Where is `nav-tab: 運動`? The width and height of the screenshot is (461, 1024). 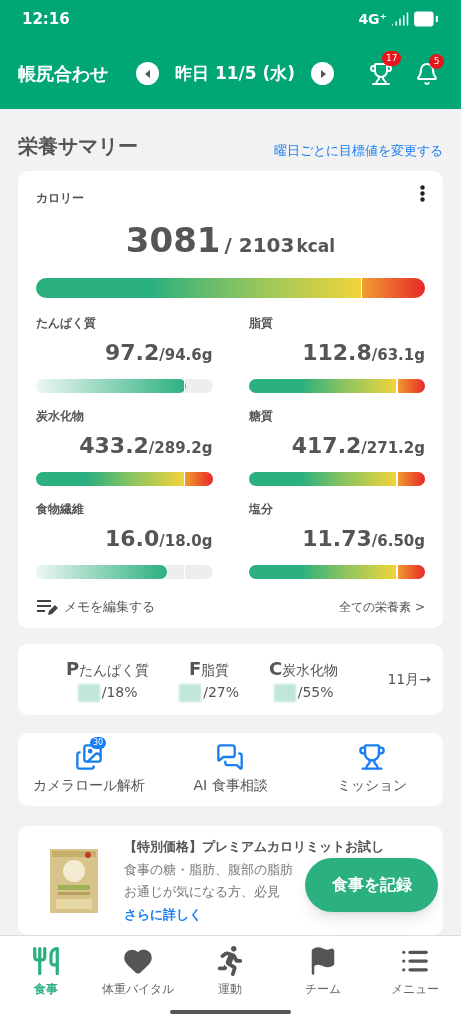
nav-tab: 運動 is located at coordinates (230, 972).